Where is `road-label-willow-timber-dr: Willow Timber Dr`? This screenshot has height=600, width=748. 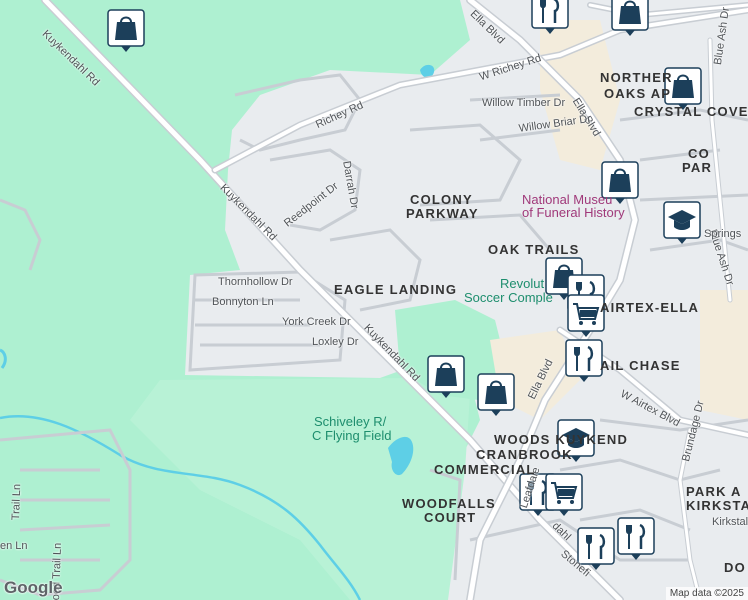 road-label-willow-timber-dr: Willow Timber Dr is located at coordinates (524, 103).